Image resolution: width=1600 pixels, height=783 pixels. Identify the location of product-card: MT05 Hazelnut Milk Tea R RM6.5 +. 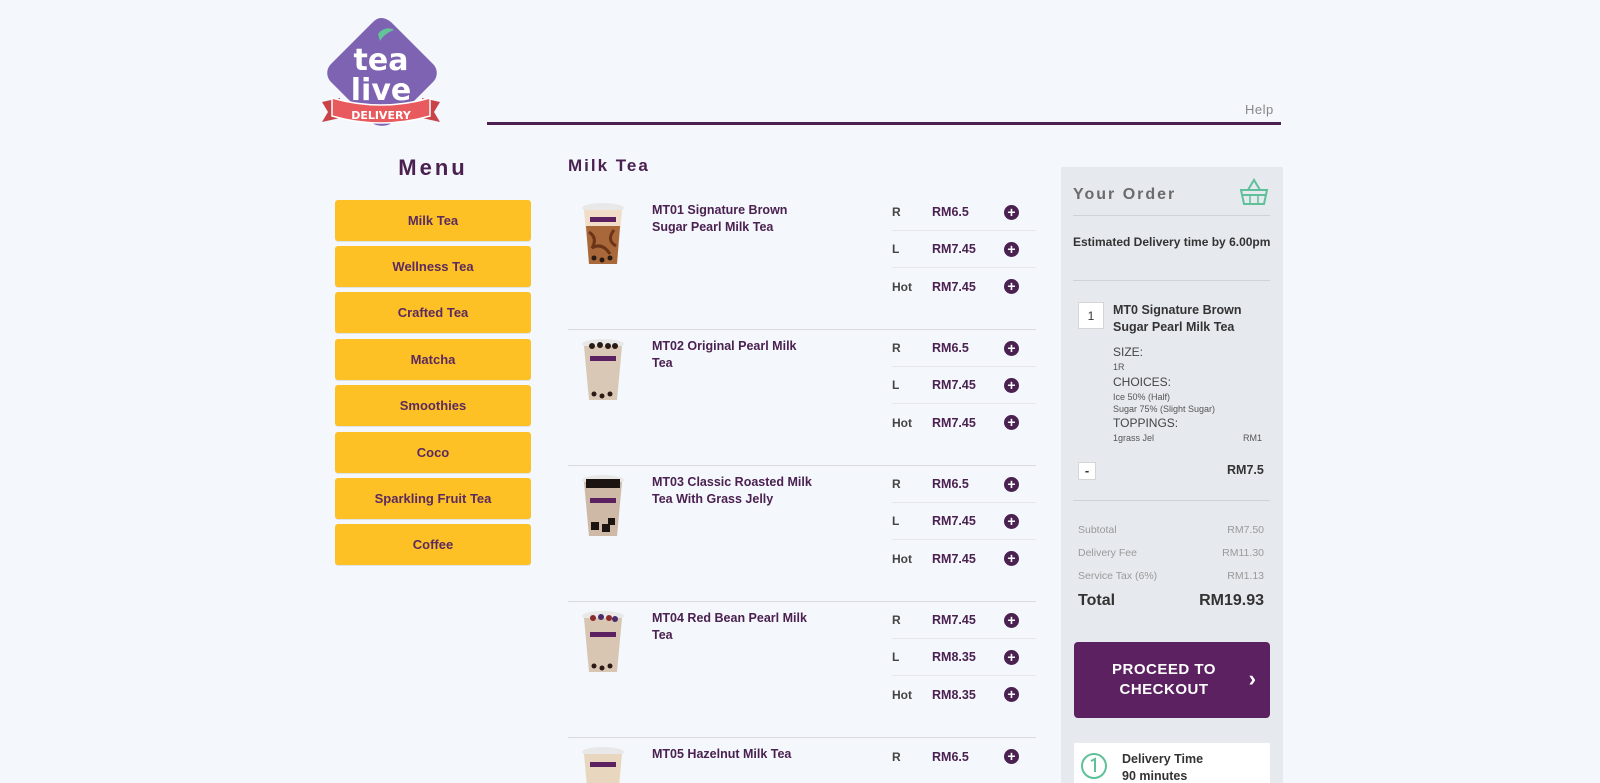
(802, 760).